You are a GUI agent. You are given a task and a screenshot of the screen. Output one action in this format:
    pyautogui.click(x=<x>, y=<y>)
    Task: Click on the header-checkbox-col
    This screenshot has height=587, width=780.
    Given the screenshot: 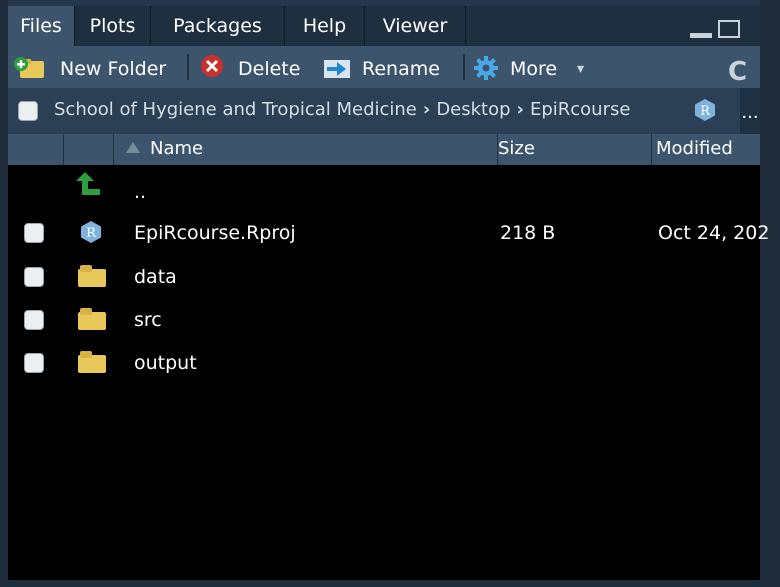 What is the action you would take?
    pyautogui.click(x=36, y=149)
    